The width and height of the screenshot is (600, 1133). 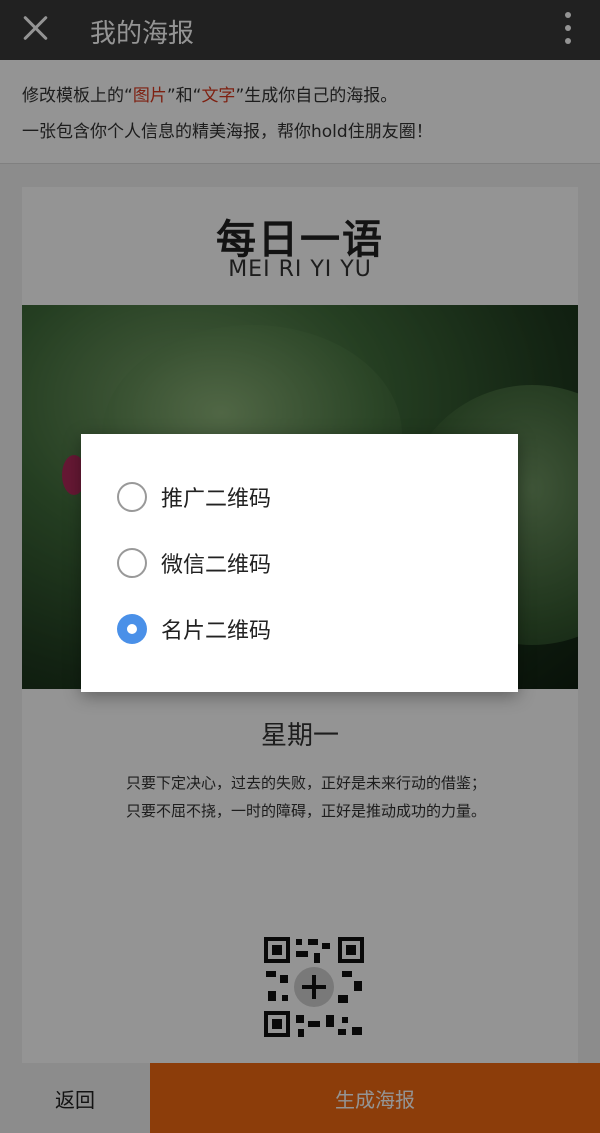 I want to click on option-label: 推广二维码, so click(x=216, y=499).